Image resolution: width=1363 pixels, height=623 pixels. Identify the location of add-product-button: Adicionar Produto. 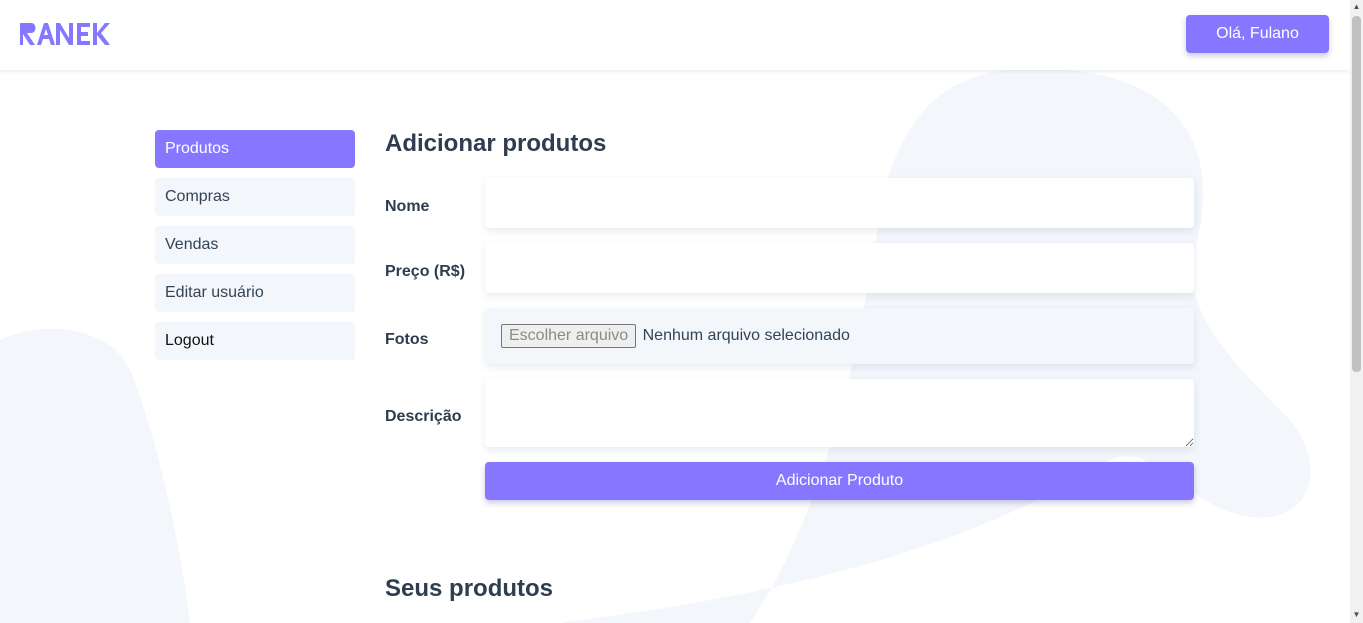
(839, 481).